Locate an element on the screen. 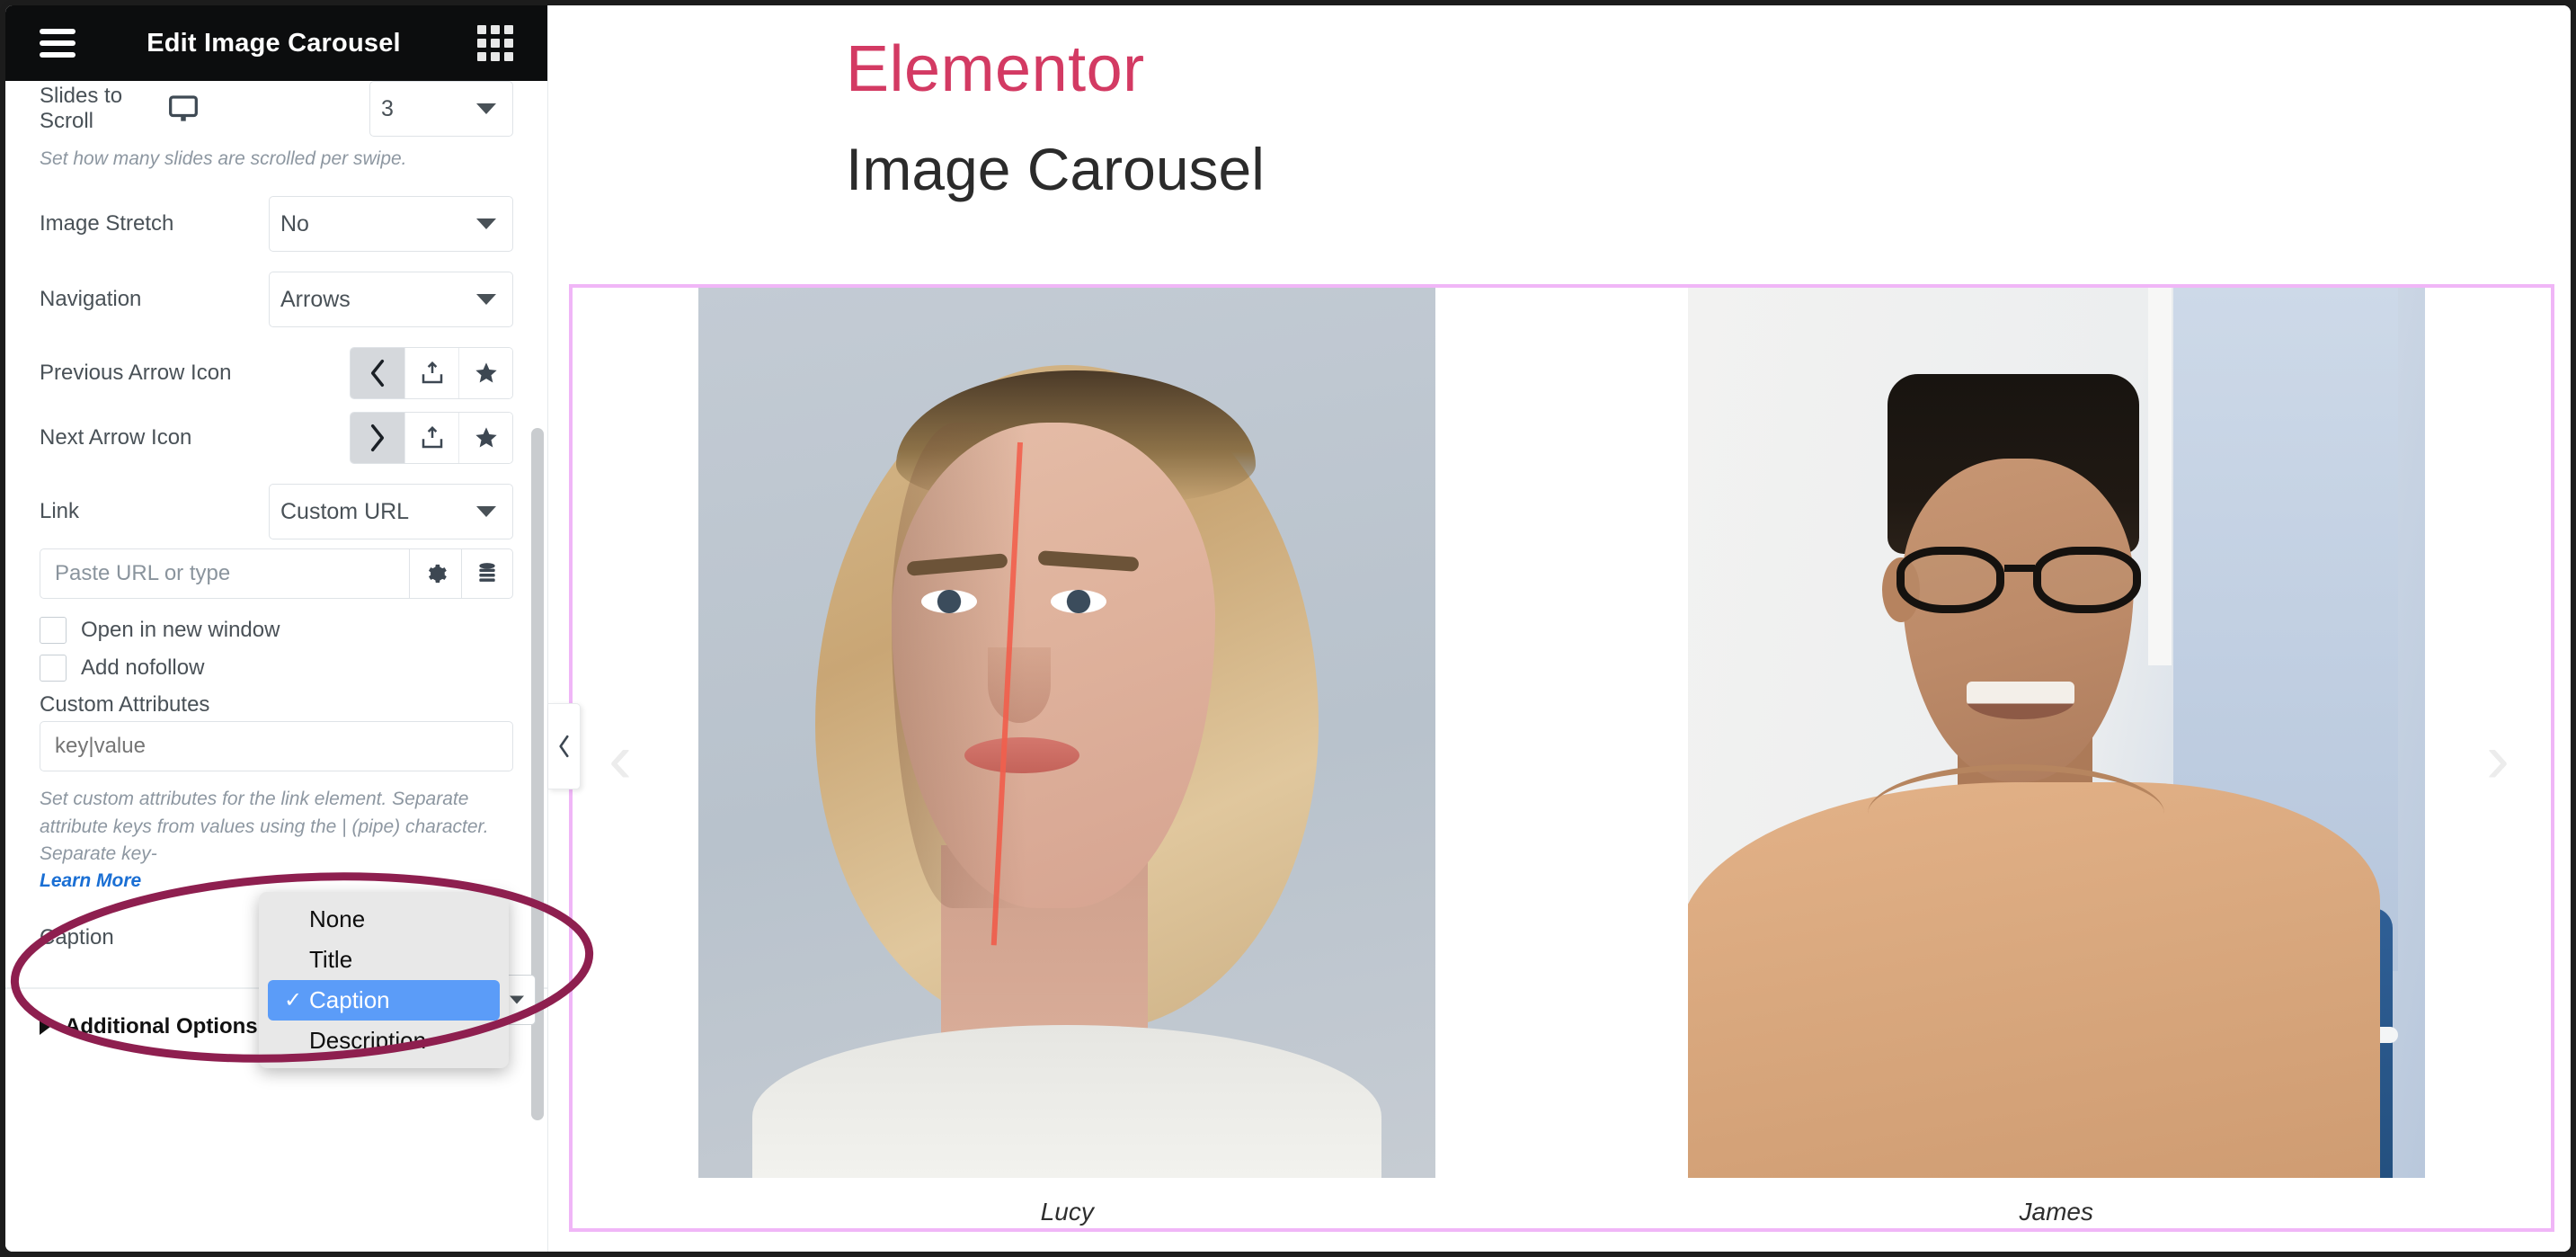 This screenshot has height=1257, width=2576. add-nofollow-row: Add nofollow is located at coordinates (276, 668).